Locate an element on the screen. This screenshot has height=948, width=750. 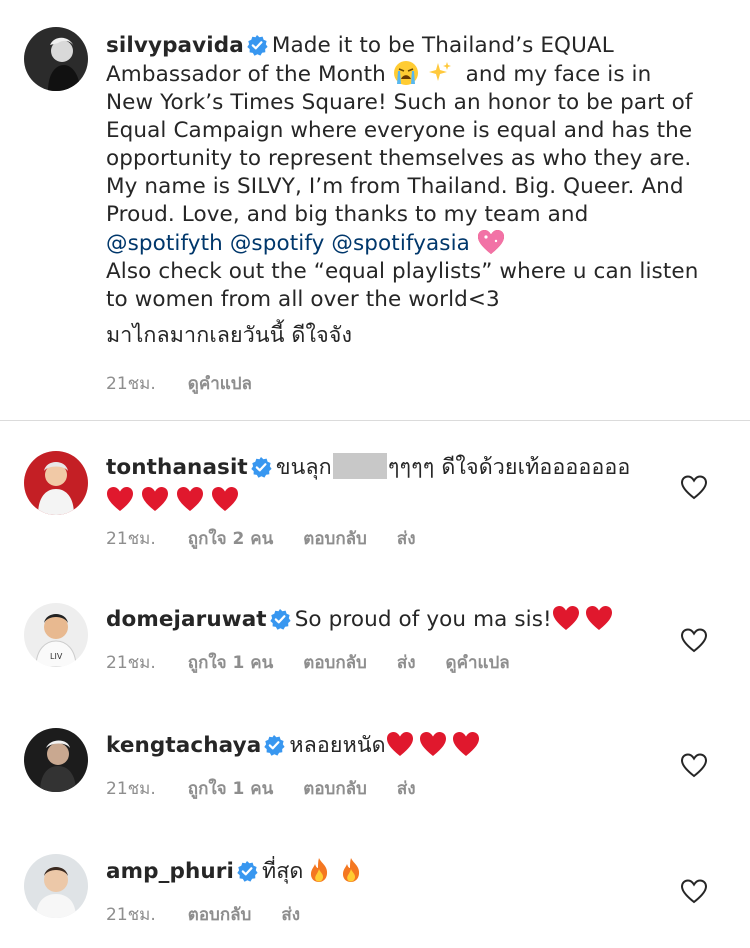
comment-text: kengtachaya หลอยหนัด is located at coordinates (408, 745).